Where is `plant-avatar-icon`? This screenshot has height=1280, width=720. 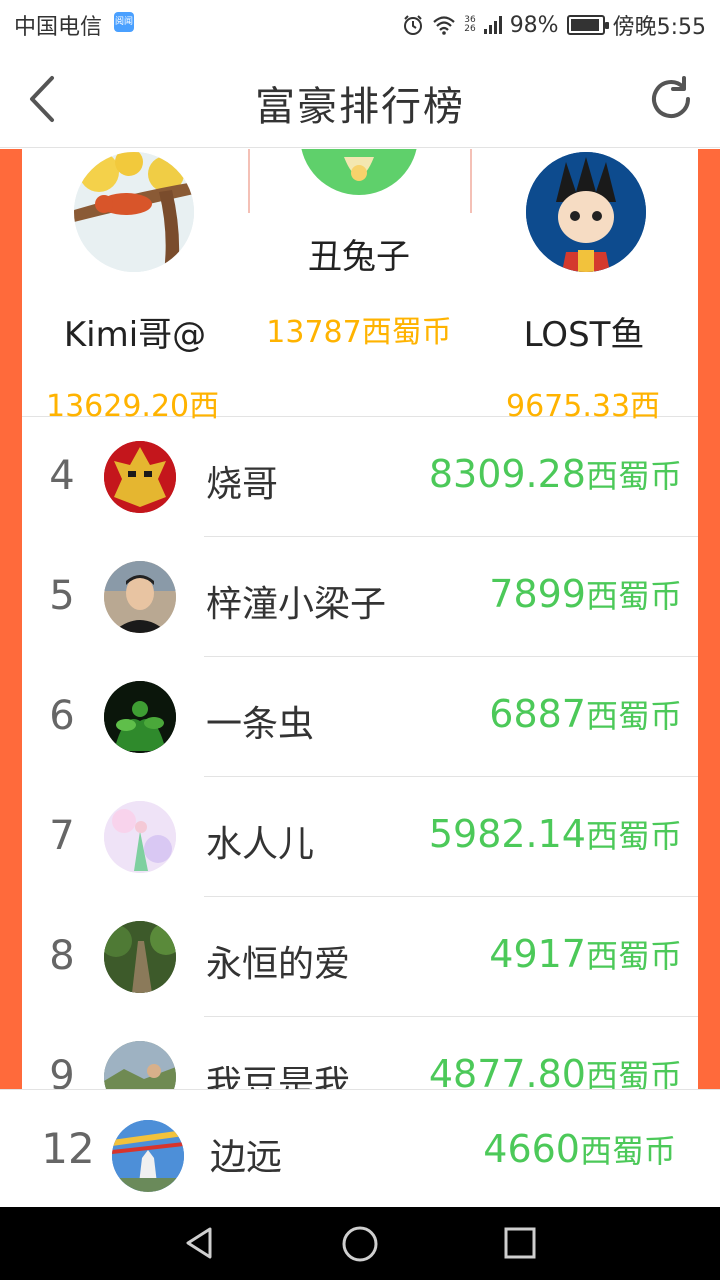
plant-avatar-icon is located at coordinates (140, 717).